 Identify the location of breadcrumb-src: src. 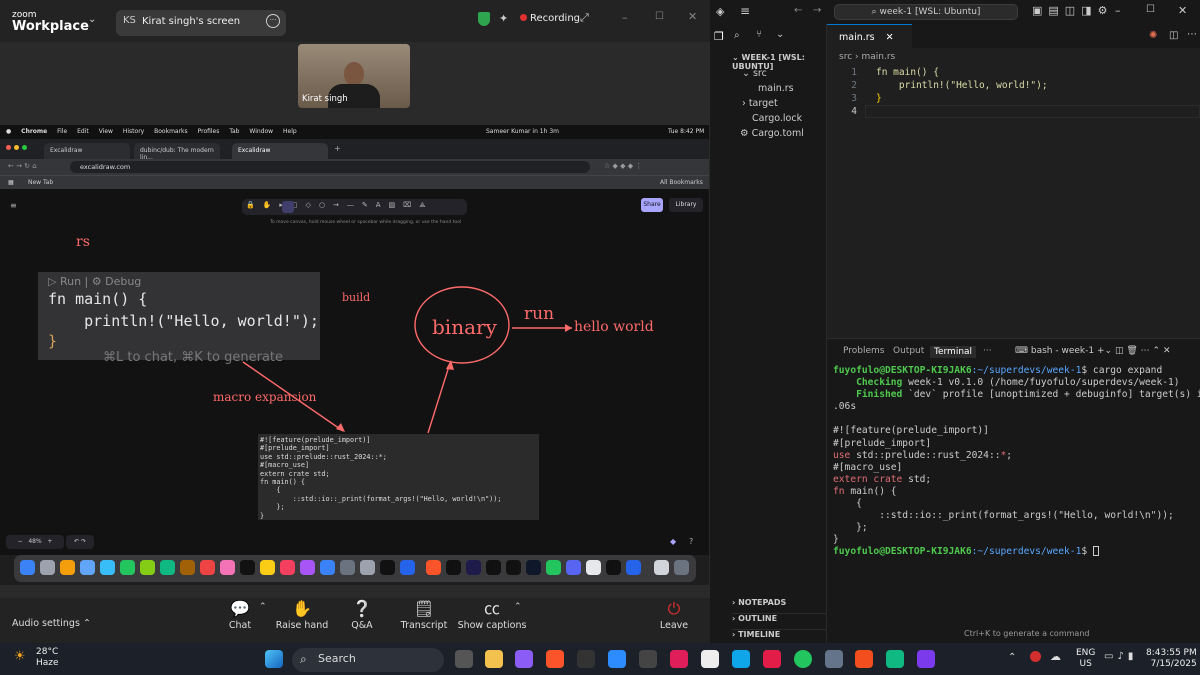
(845, 57).